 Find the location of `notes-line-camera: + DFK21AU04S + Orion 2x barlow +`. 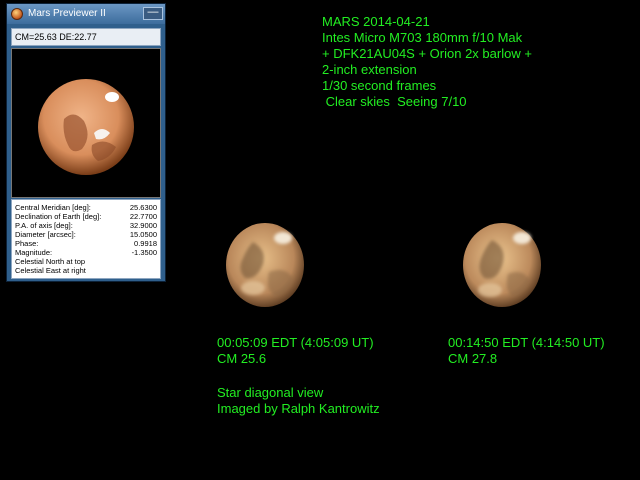

notes-line-camera: + DFK21AU04S + Orion 2x barlow + is located at coordinates (427, 53).